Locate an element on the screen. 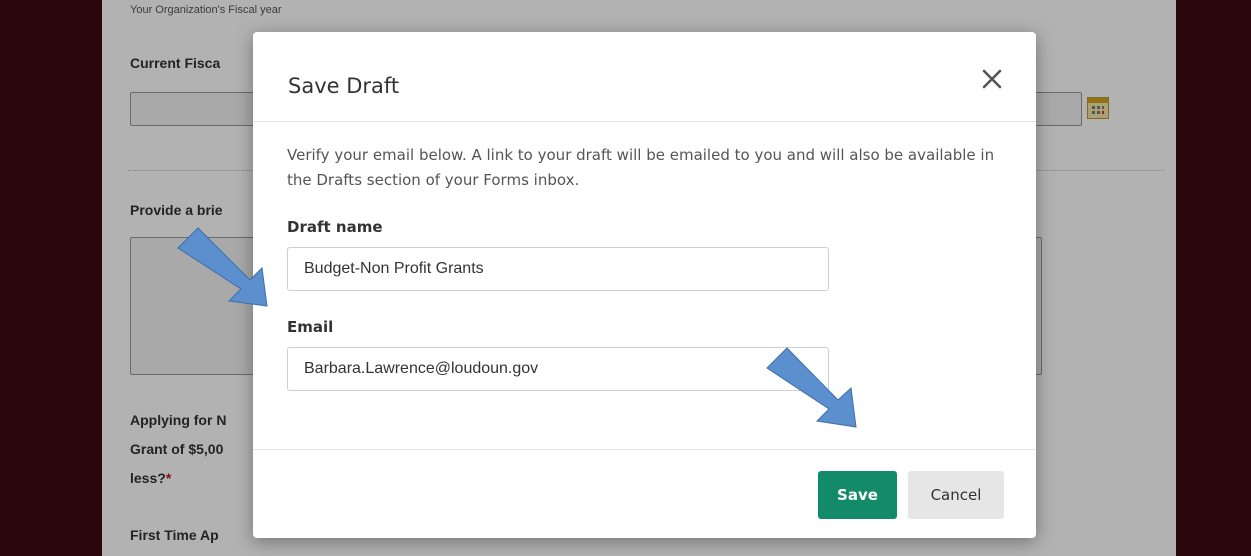 Image resolution: width=1251 pixels, height=556 pixels. draft-name-input is located at coordinates (558, 269).